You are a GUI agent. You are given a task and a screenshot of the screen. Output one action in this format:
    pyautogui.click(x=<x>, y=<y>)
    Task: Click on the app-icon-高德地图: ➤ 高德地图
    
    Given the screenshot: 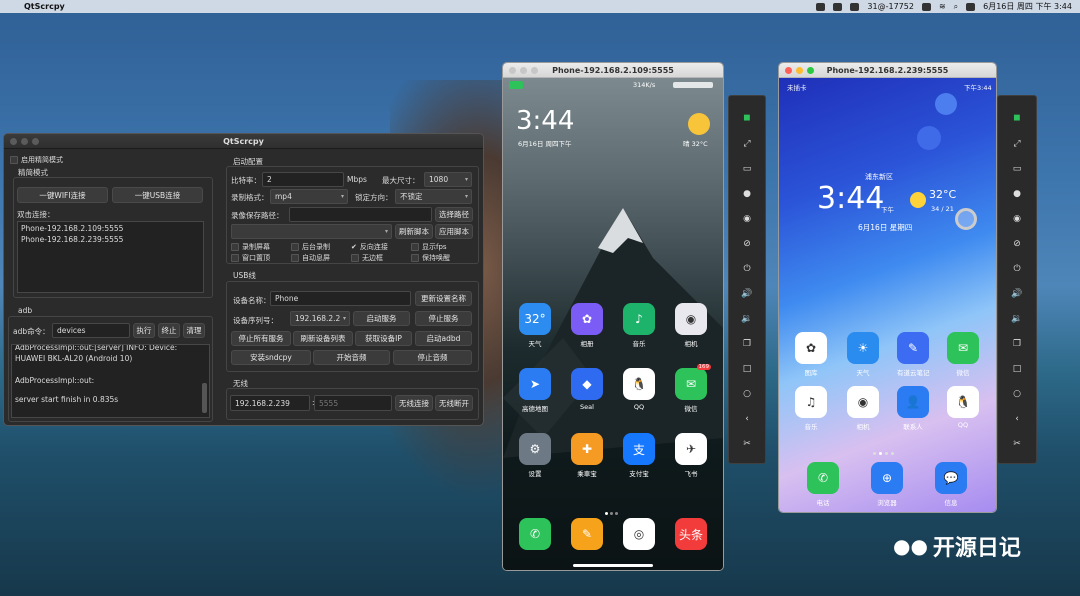 What is the action you would take?
    pyautogui.click(x=535, y=390)
    